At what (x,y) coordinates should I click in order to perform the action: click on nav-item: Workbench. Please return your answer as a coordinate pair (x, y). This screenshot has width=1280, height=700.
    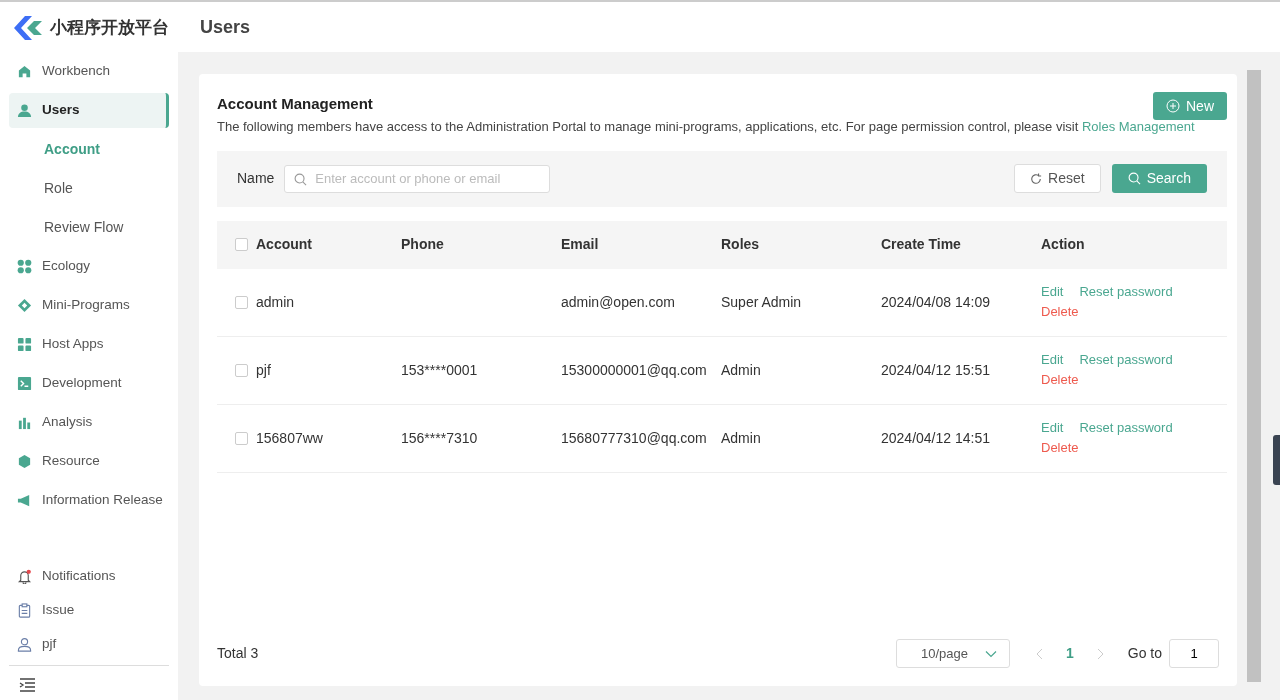
    Looking at the image, I should click on (89, 71).